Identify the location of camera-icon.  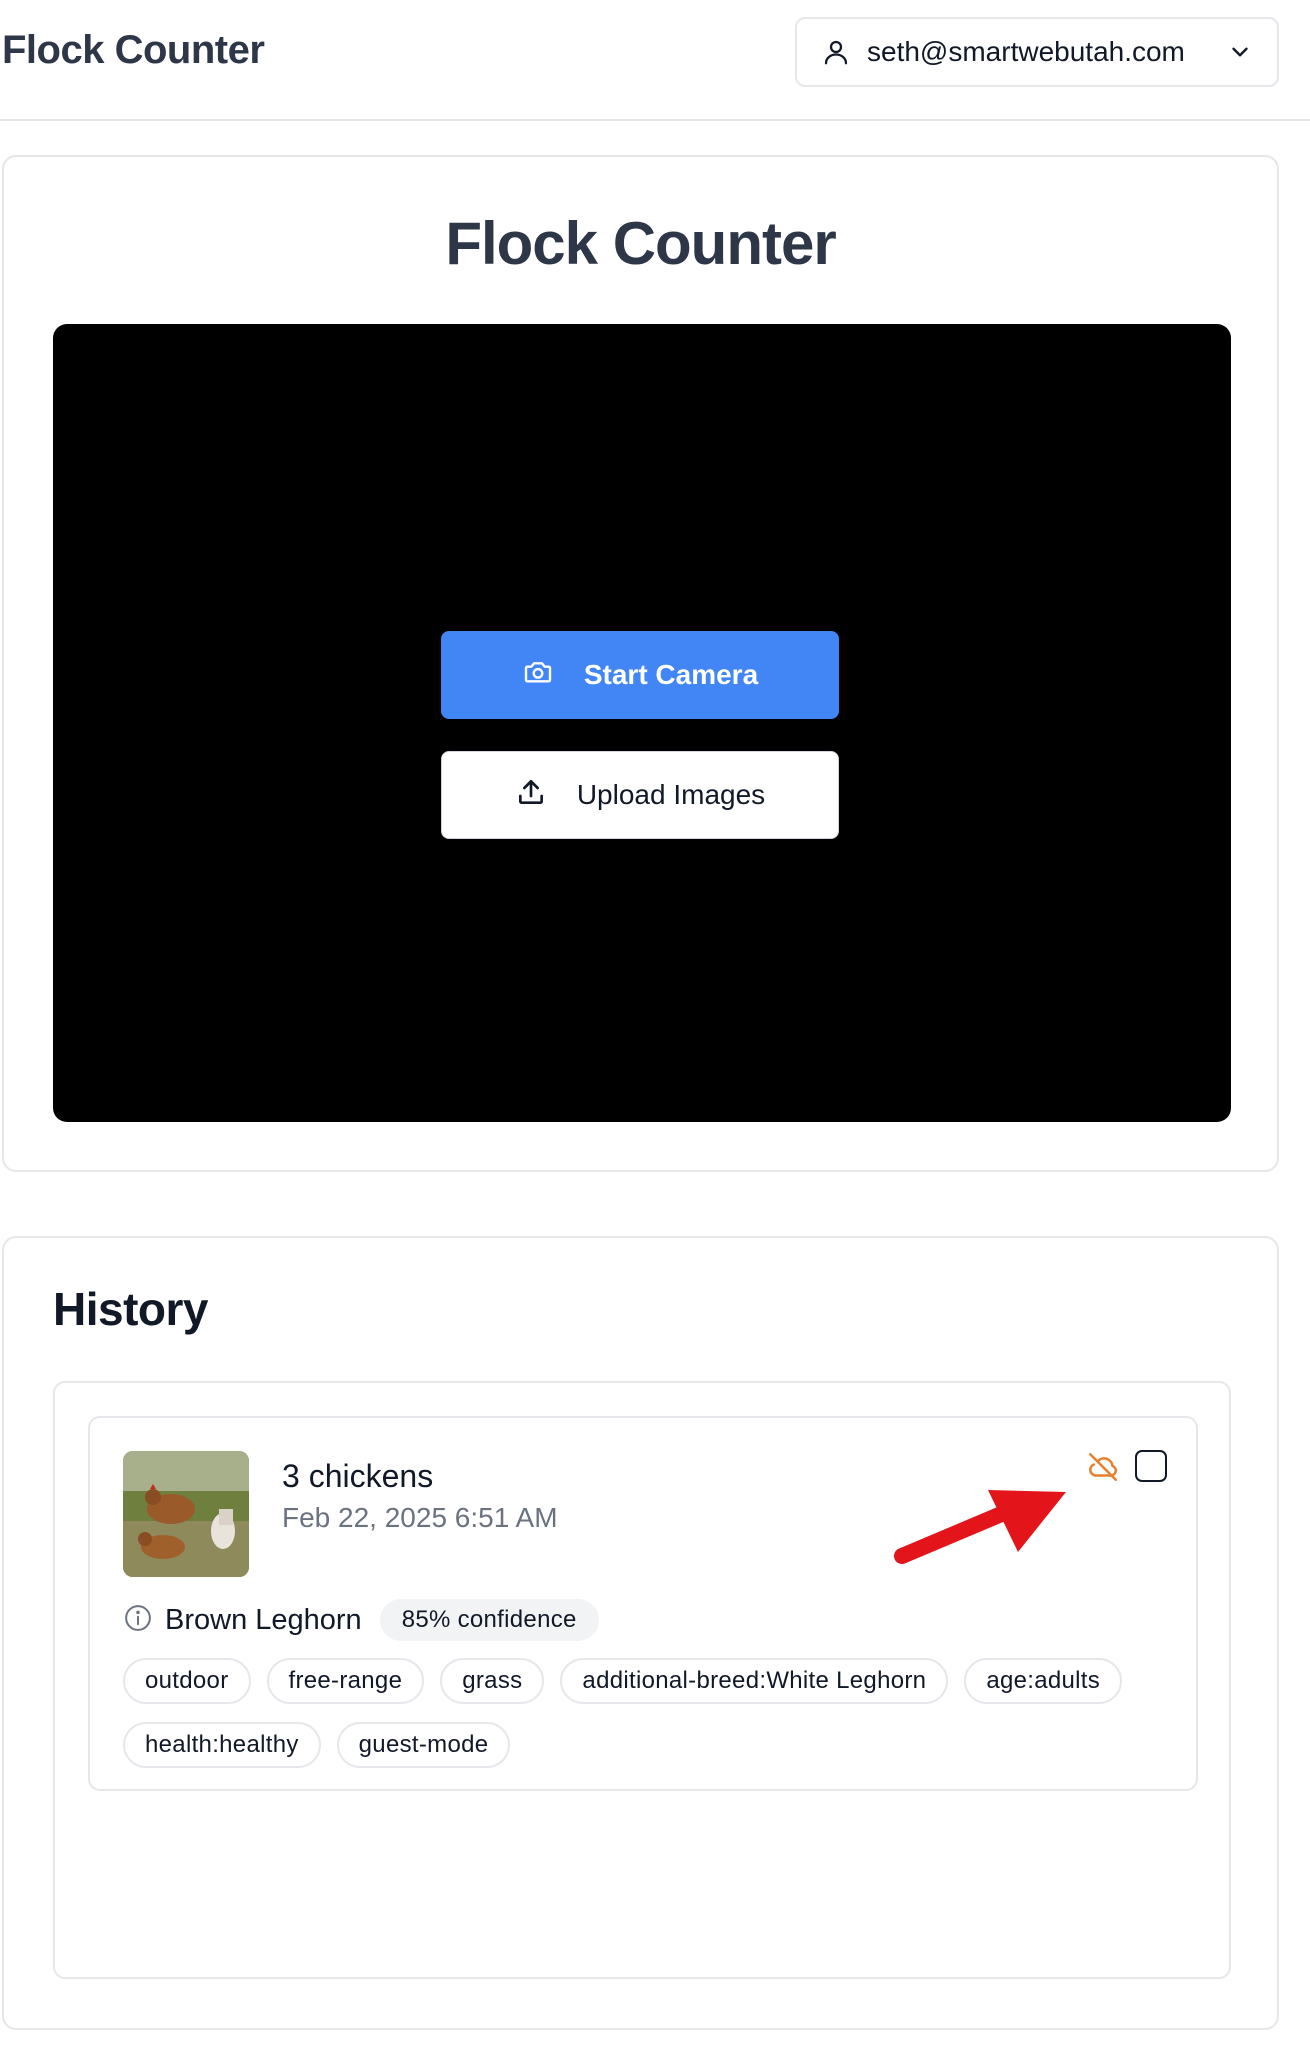
(538, 675).